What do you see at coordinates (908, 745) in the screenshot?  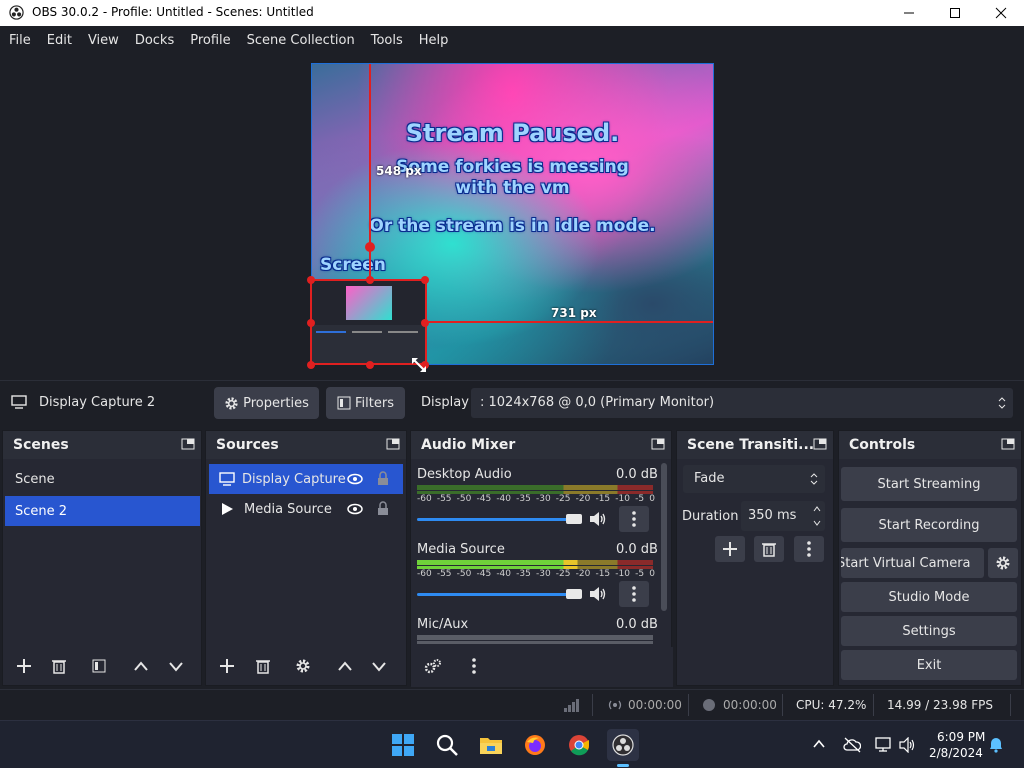 I see `volume-icon` at bounding box center [908, 745].